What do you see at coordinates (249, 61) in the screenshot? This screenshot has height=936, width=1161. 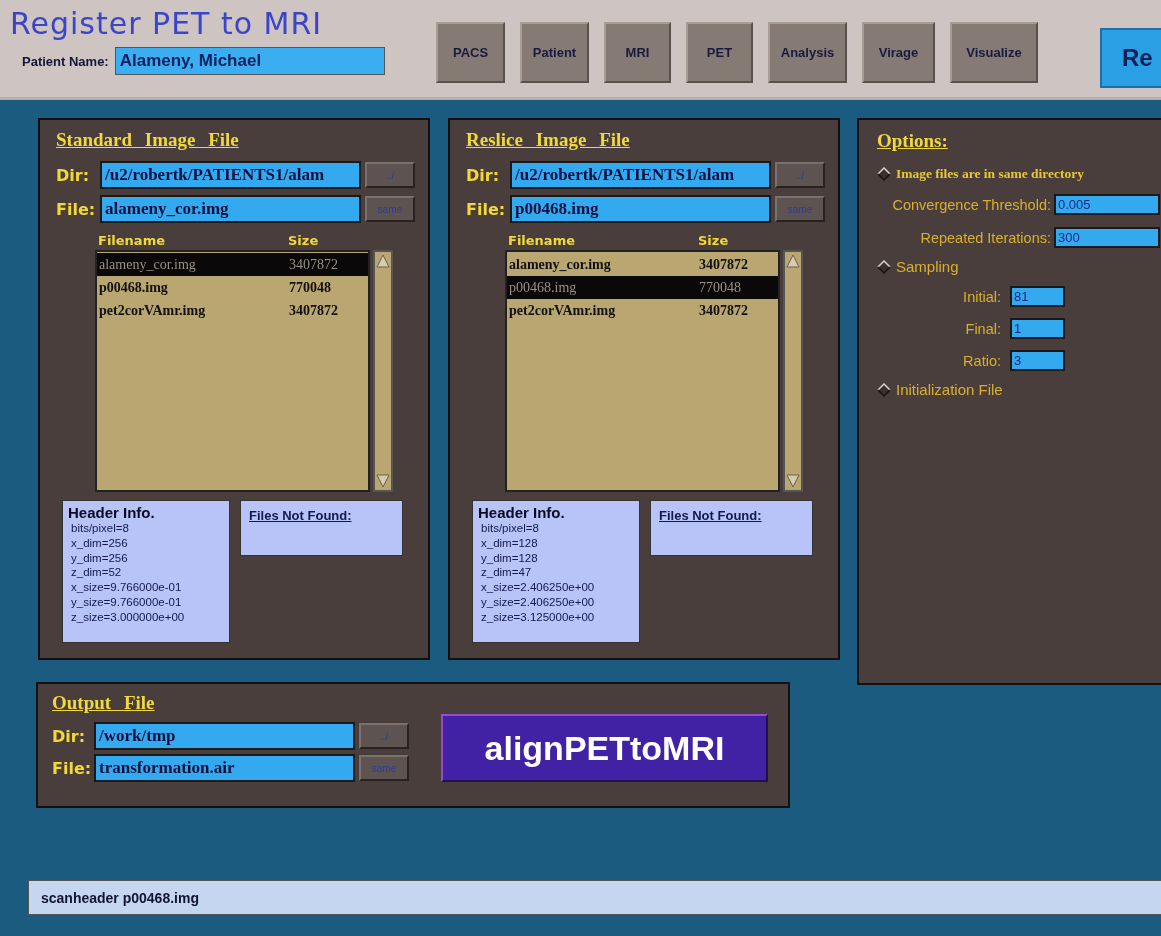 I see `patient-name-field: Alameny, Michael` at bounding box center [249, 61].